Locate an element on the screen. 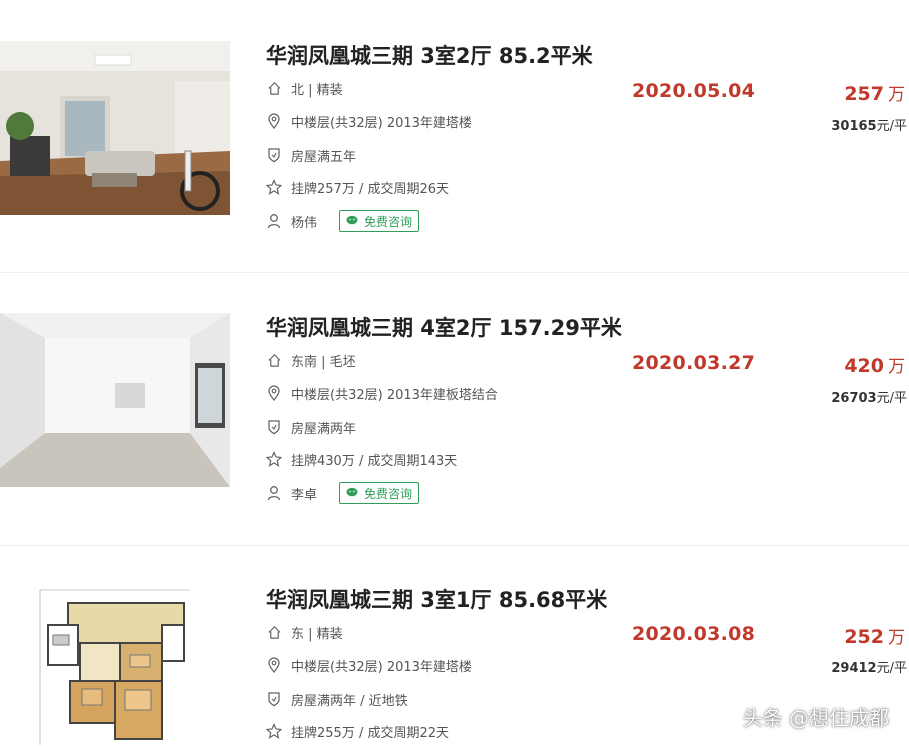 This screenshot has width=909, height=747. listing-info-text: 挂牌255万 / 成交周期22天 is located at coordinates (370, 733).